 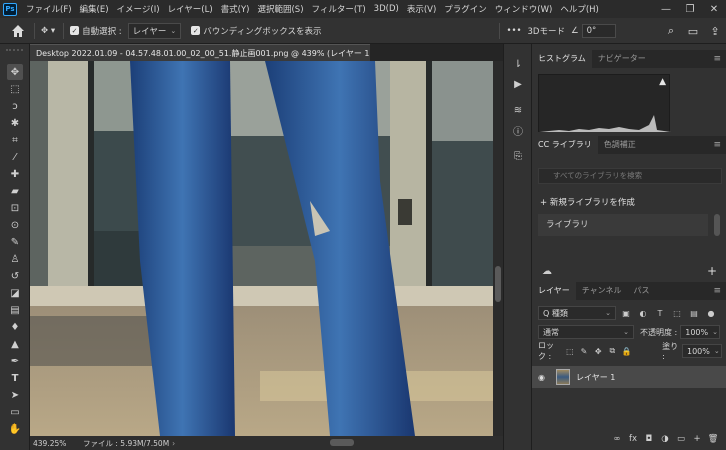 What do you see at coordinates (96, 31) in the screenshot?
I see `auto-select-checkbox: ✓ 自動選択 :` at bounding box center [96, 31].